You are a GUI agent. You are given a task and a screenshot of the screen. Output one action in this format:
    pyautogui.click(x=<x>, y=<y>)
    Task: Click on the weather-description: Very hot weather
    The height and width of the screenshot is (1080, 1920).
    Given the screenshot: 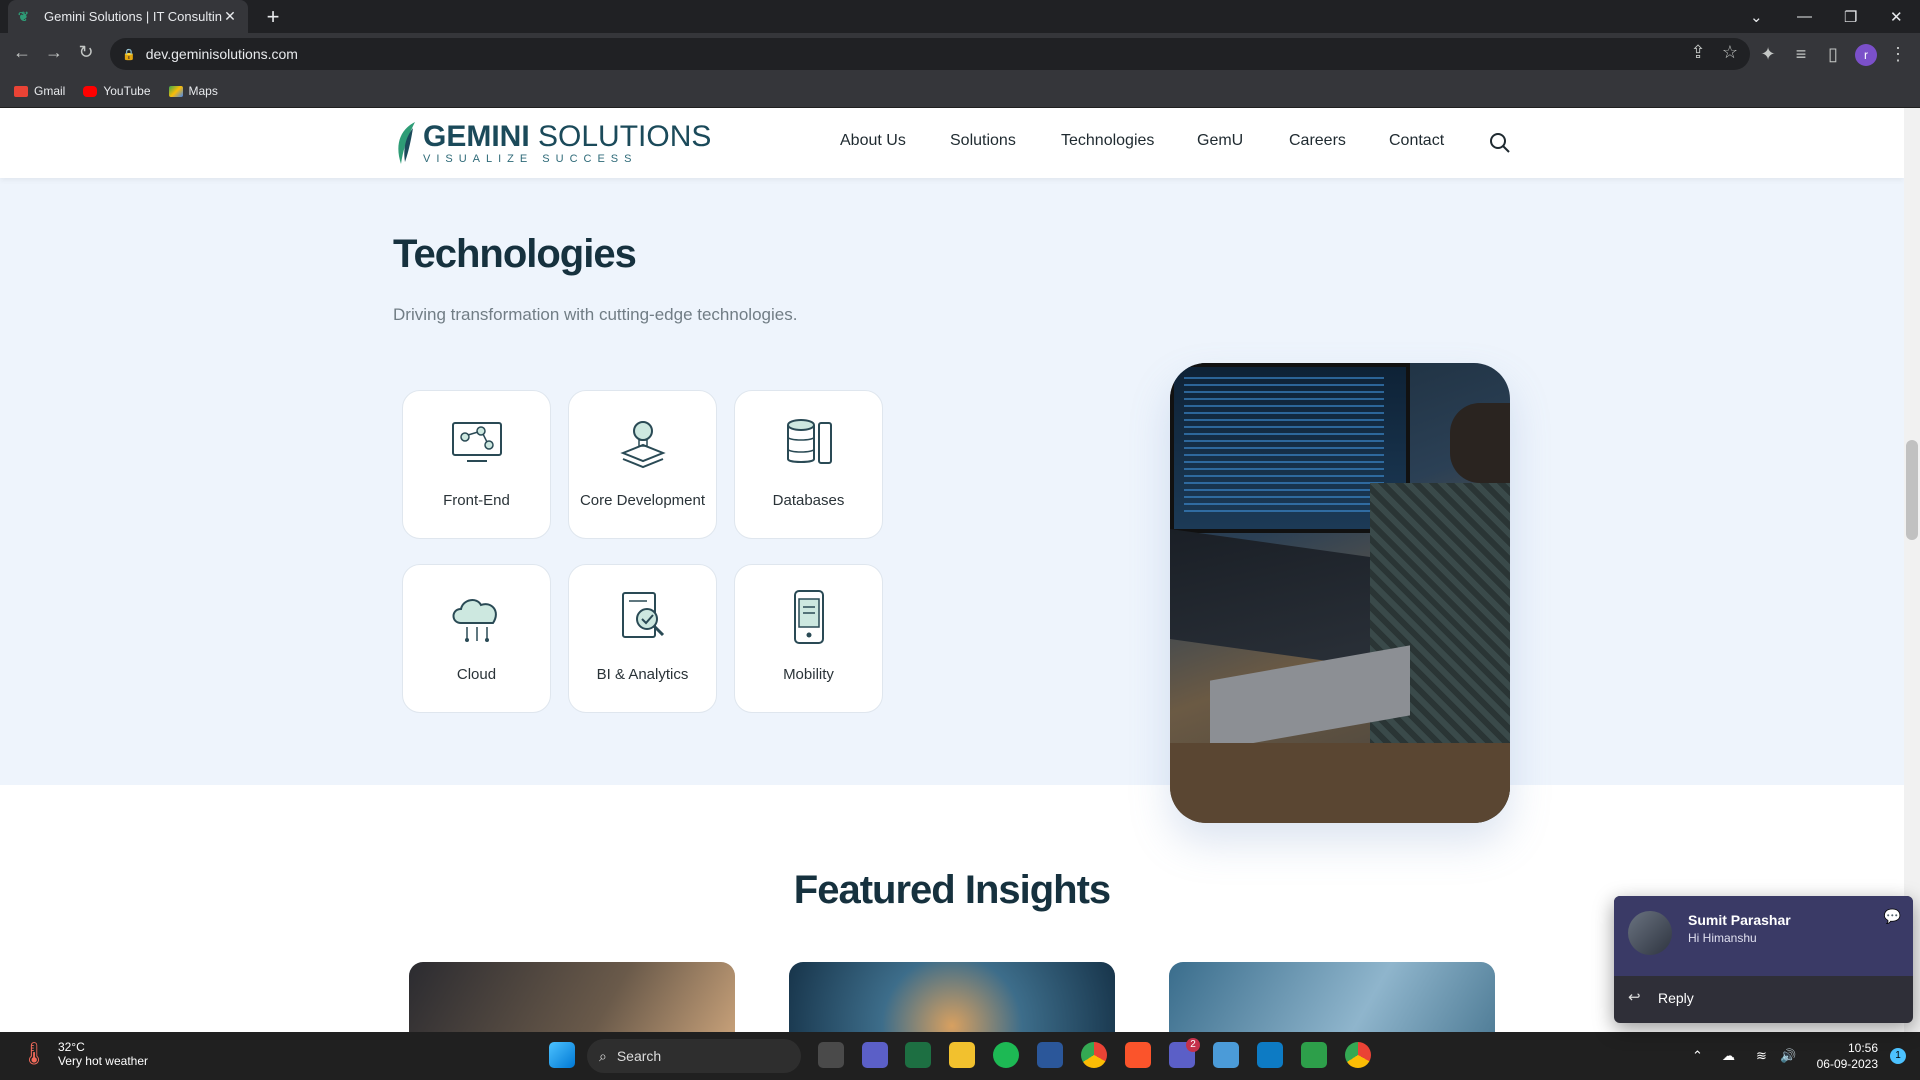 What is the action you would take?
    pyautogui.click(x=102, y=1061)
    